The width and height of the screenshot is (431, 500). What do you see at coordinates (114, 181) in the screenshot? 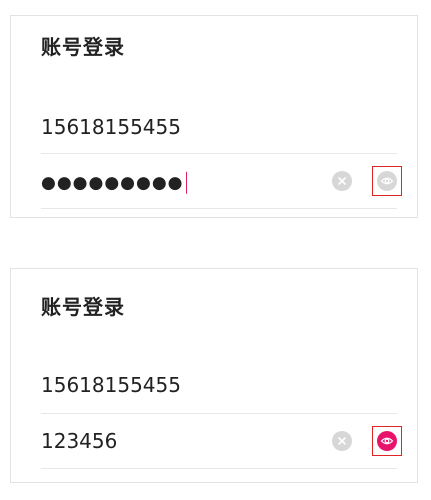
I see `password-masked-value: ●●●●●●●●●` at bounding box center [114, 181].